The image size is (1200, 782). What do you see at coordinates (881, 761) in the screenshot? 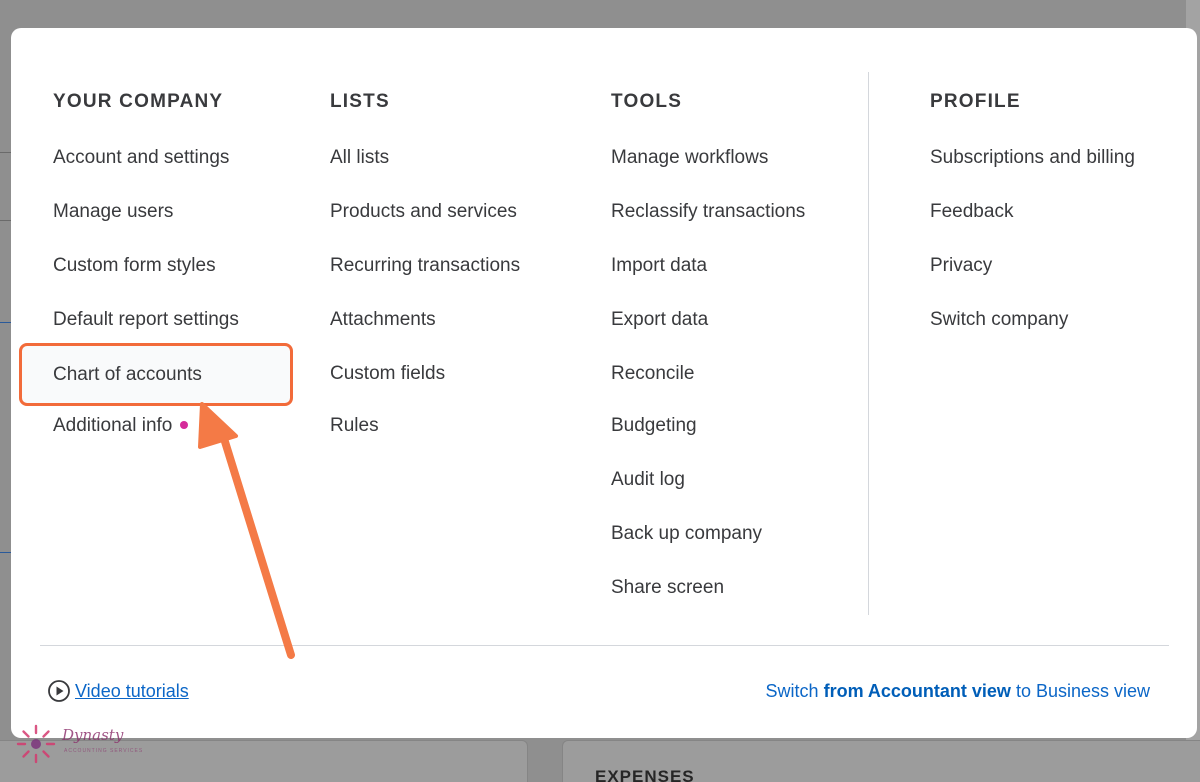
I see `background-card-expenses: EXPENSES` at bounding box center [881, 761].